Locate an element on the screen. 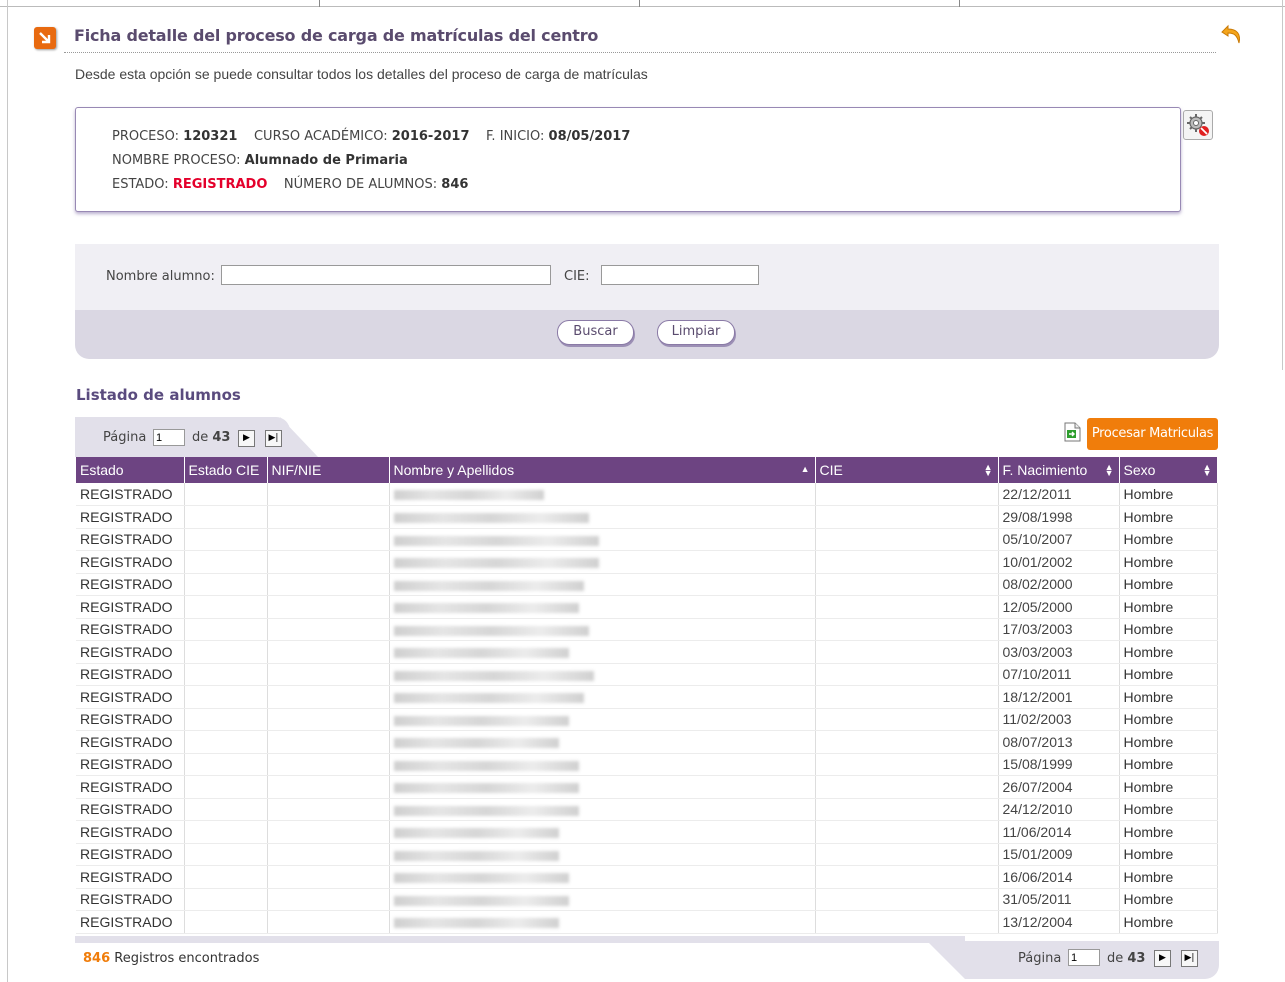 This screenshot has width=1285, height=982. nombre-proceso-label: NOMBRE PROCESO: is located at coordinates (176, 160).